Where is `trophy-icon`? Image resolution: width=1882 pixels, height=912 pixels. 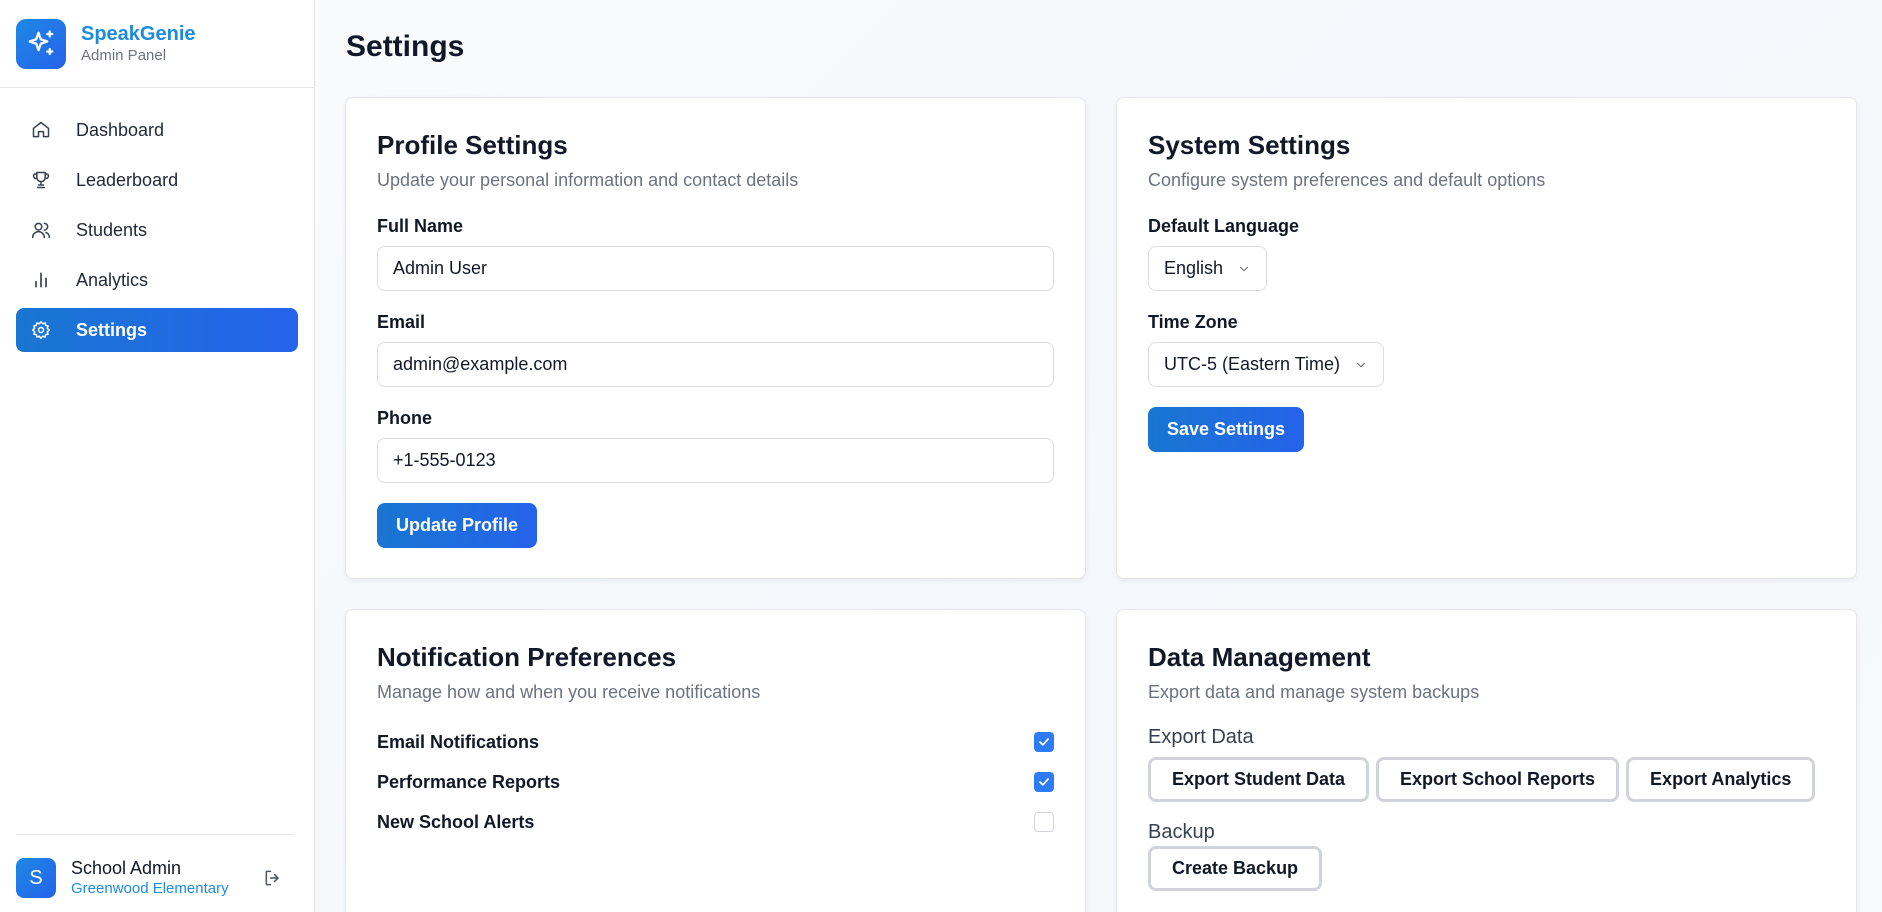 trophy-icon is located at coordinates (41, 180).